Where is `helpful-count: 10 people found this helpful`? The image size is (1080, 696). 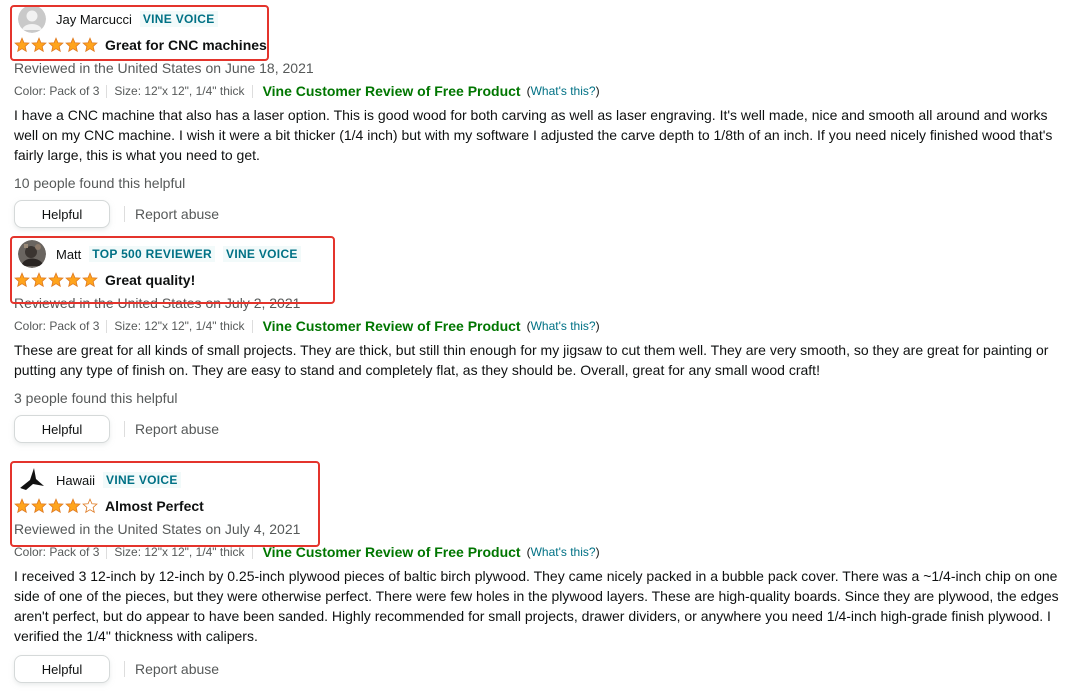 helpful-count: 10 people found this helpful is located at coordinates (100, 183).